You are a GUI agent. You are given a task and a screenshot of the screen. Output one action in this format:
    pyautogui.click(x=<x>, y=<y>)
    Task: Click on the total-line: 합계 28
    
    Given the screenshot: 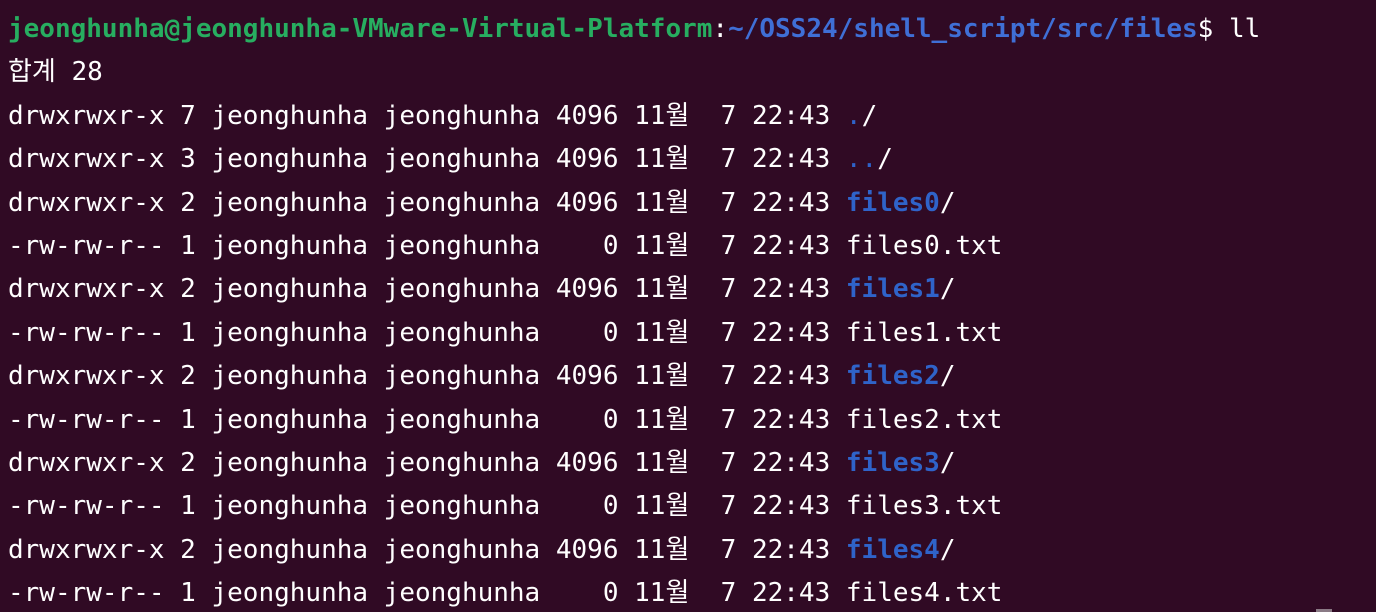 What is the action you would take?
    pyautogui.click(x=55, y=72)
    